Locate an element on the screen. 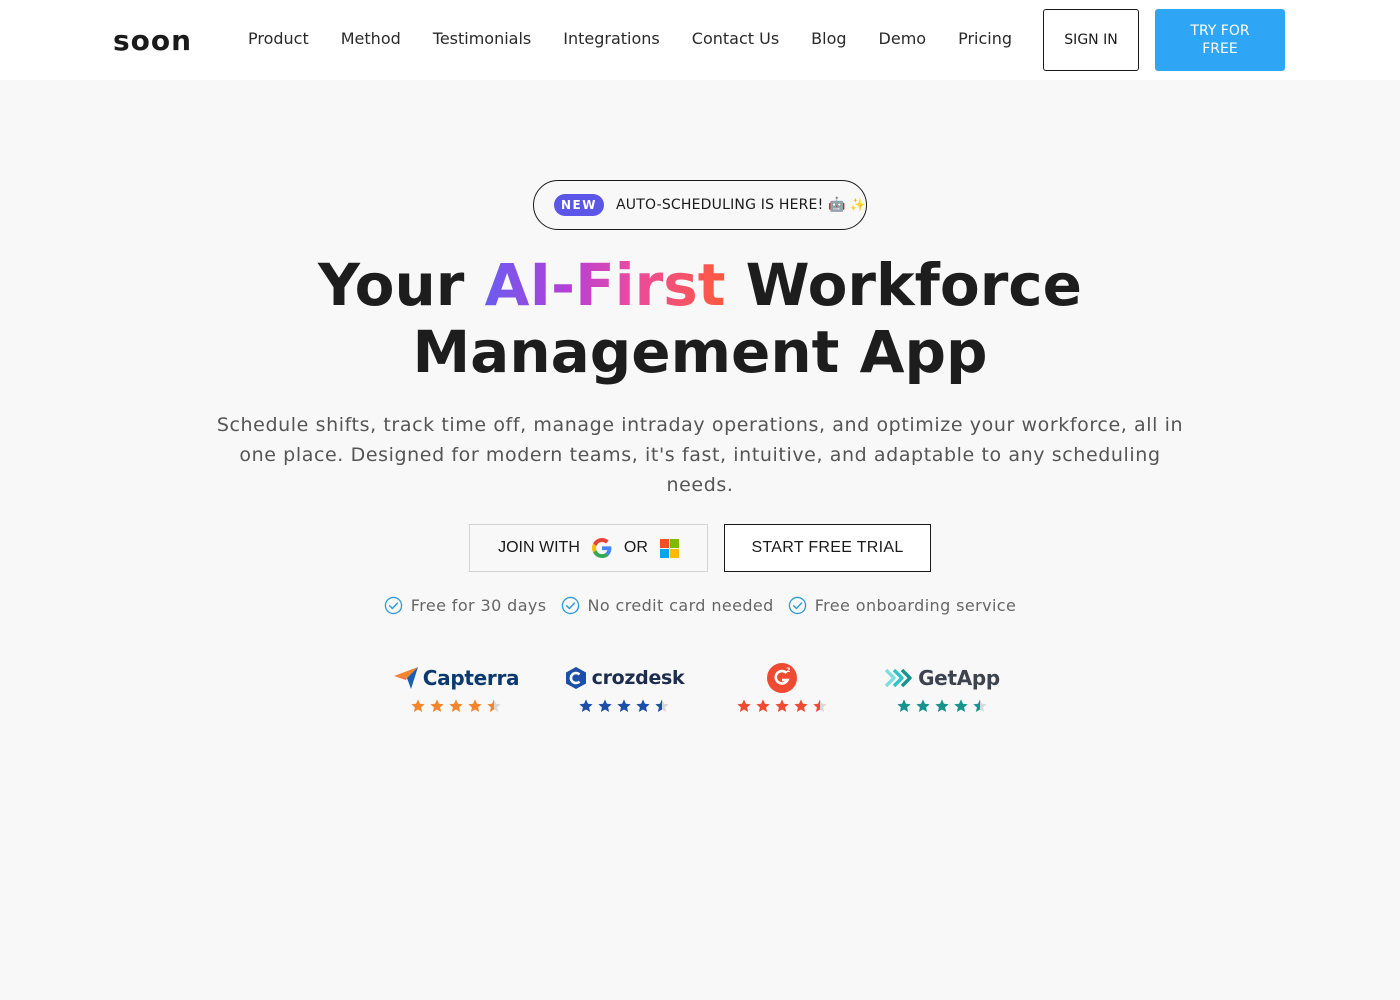  google-icon is located at coordinates (601, 548).